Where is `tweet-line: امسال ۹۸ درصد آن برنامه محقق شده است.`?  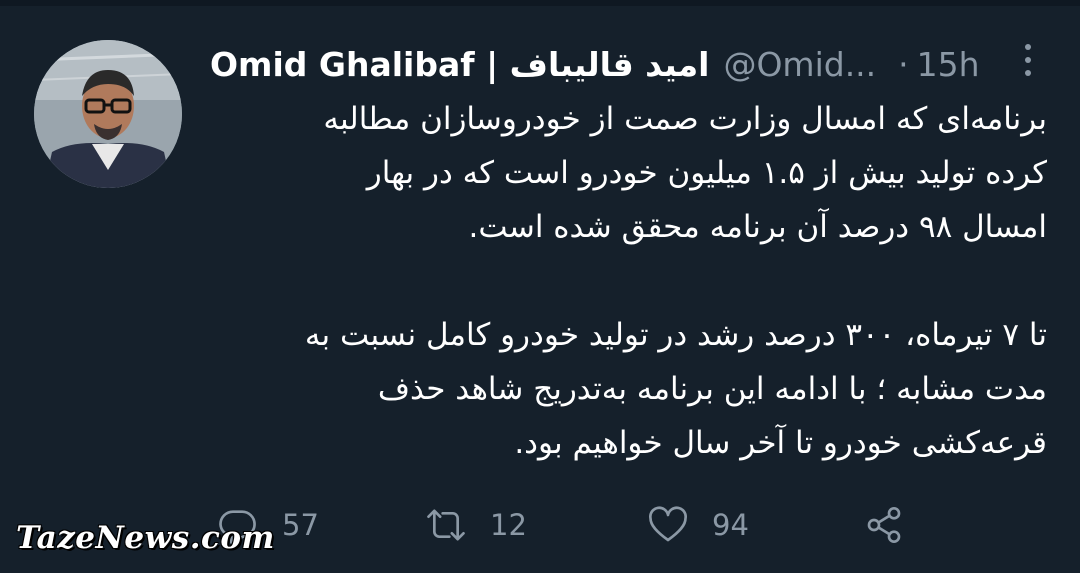 tweet-line: امسال ۹۸ درصد آن برنامه محقق شده است. is located at coordinates (757, 227).